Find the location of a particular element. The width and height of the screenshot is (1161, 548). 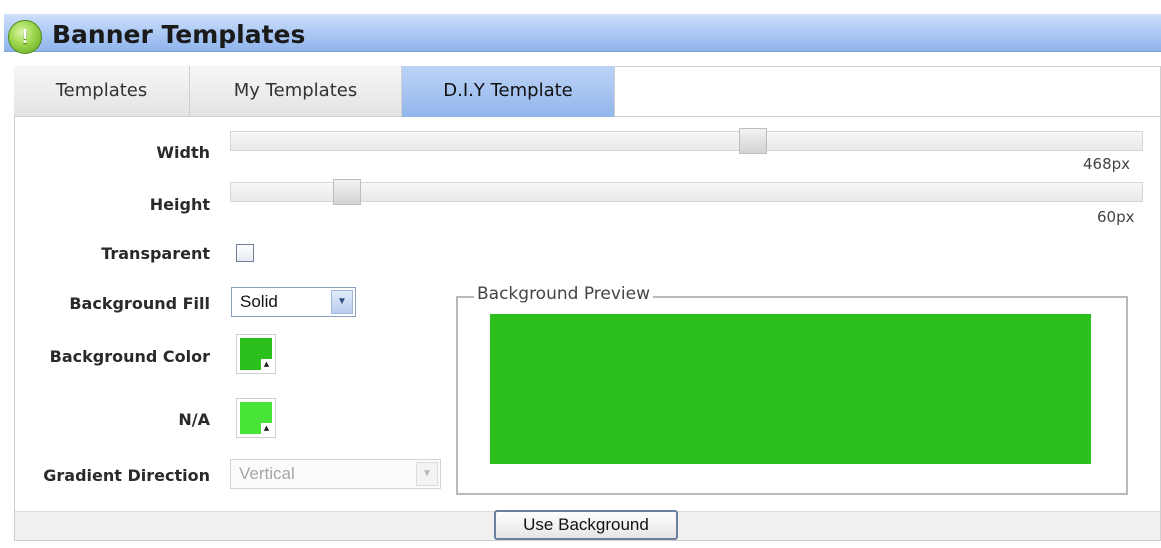

gradient-direction-select: Vertical ▼ is located at coordinates (335, 474).